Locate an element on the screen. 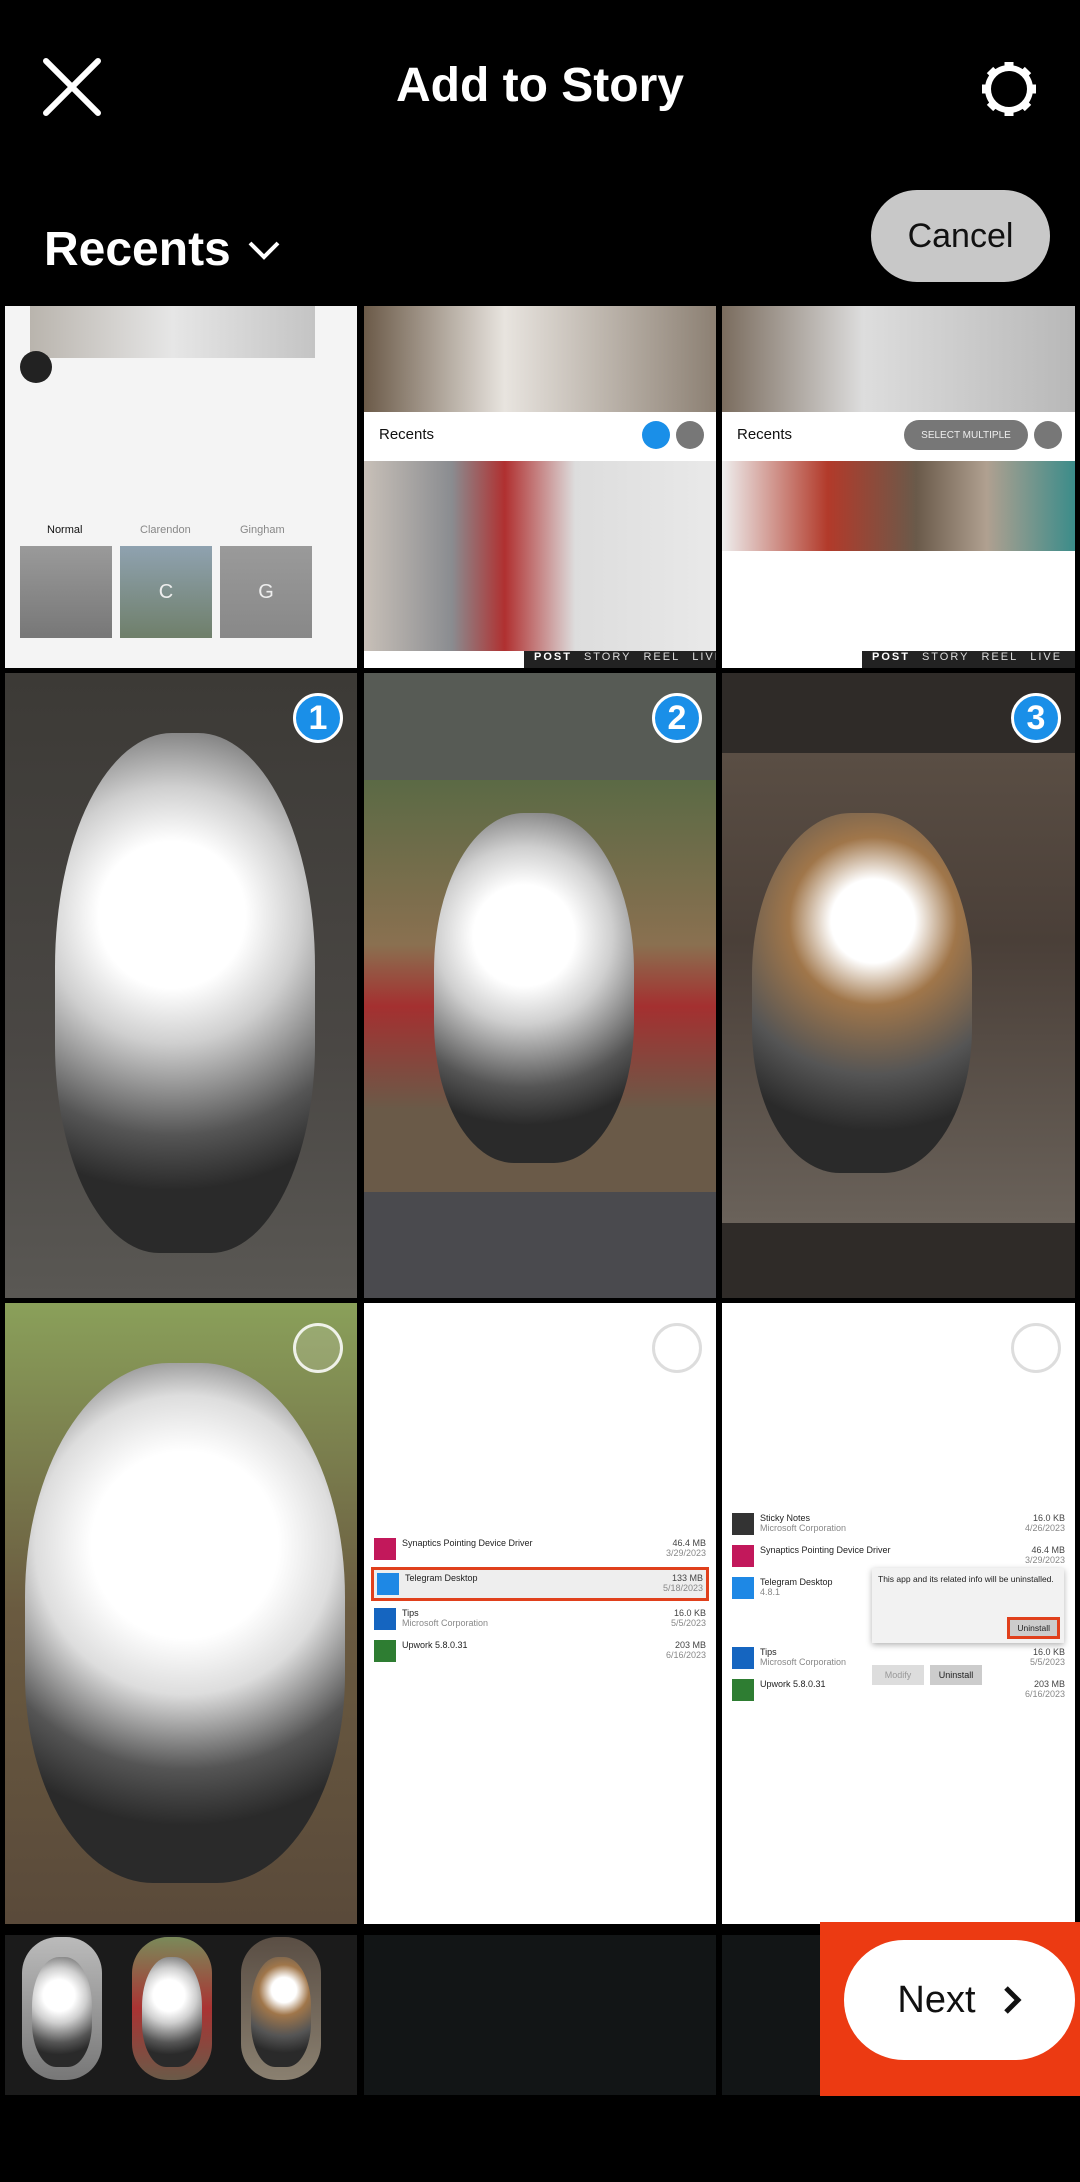 This screenshot has width=1080, height=2182. app-list-item: Telegram Desktop 133 MB 5/18/2023 is located at coordinates (540, 1584).